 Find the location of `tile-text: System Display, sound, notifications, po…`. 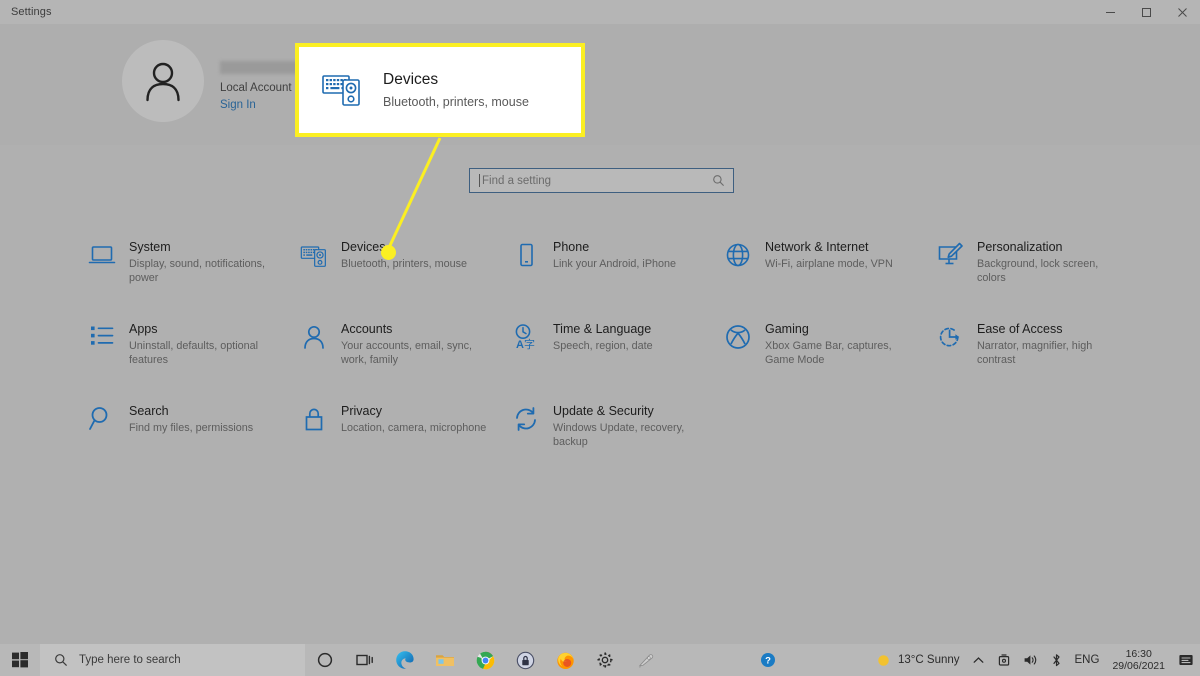

tile-text: System Display, sound, notifications, po… is located at coordinates (204, 279).